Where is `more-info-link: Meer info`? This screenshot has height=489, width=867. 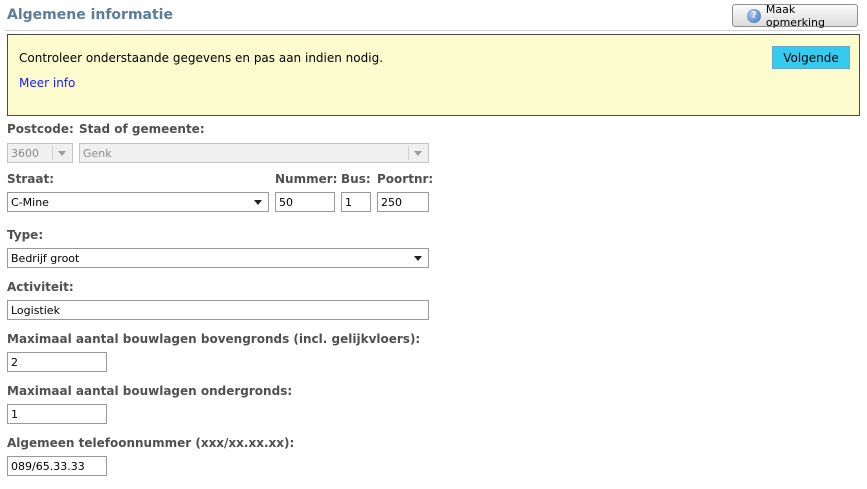 more-info-link: Meer info is located at coordinates (47, 83).